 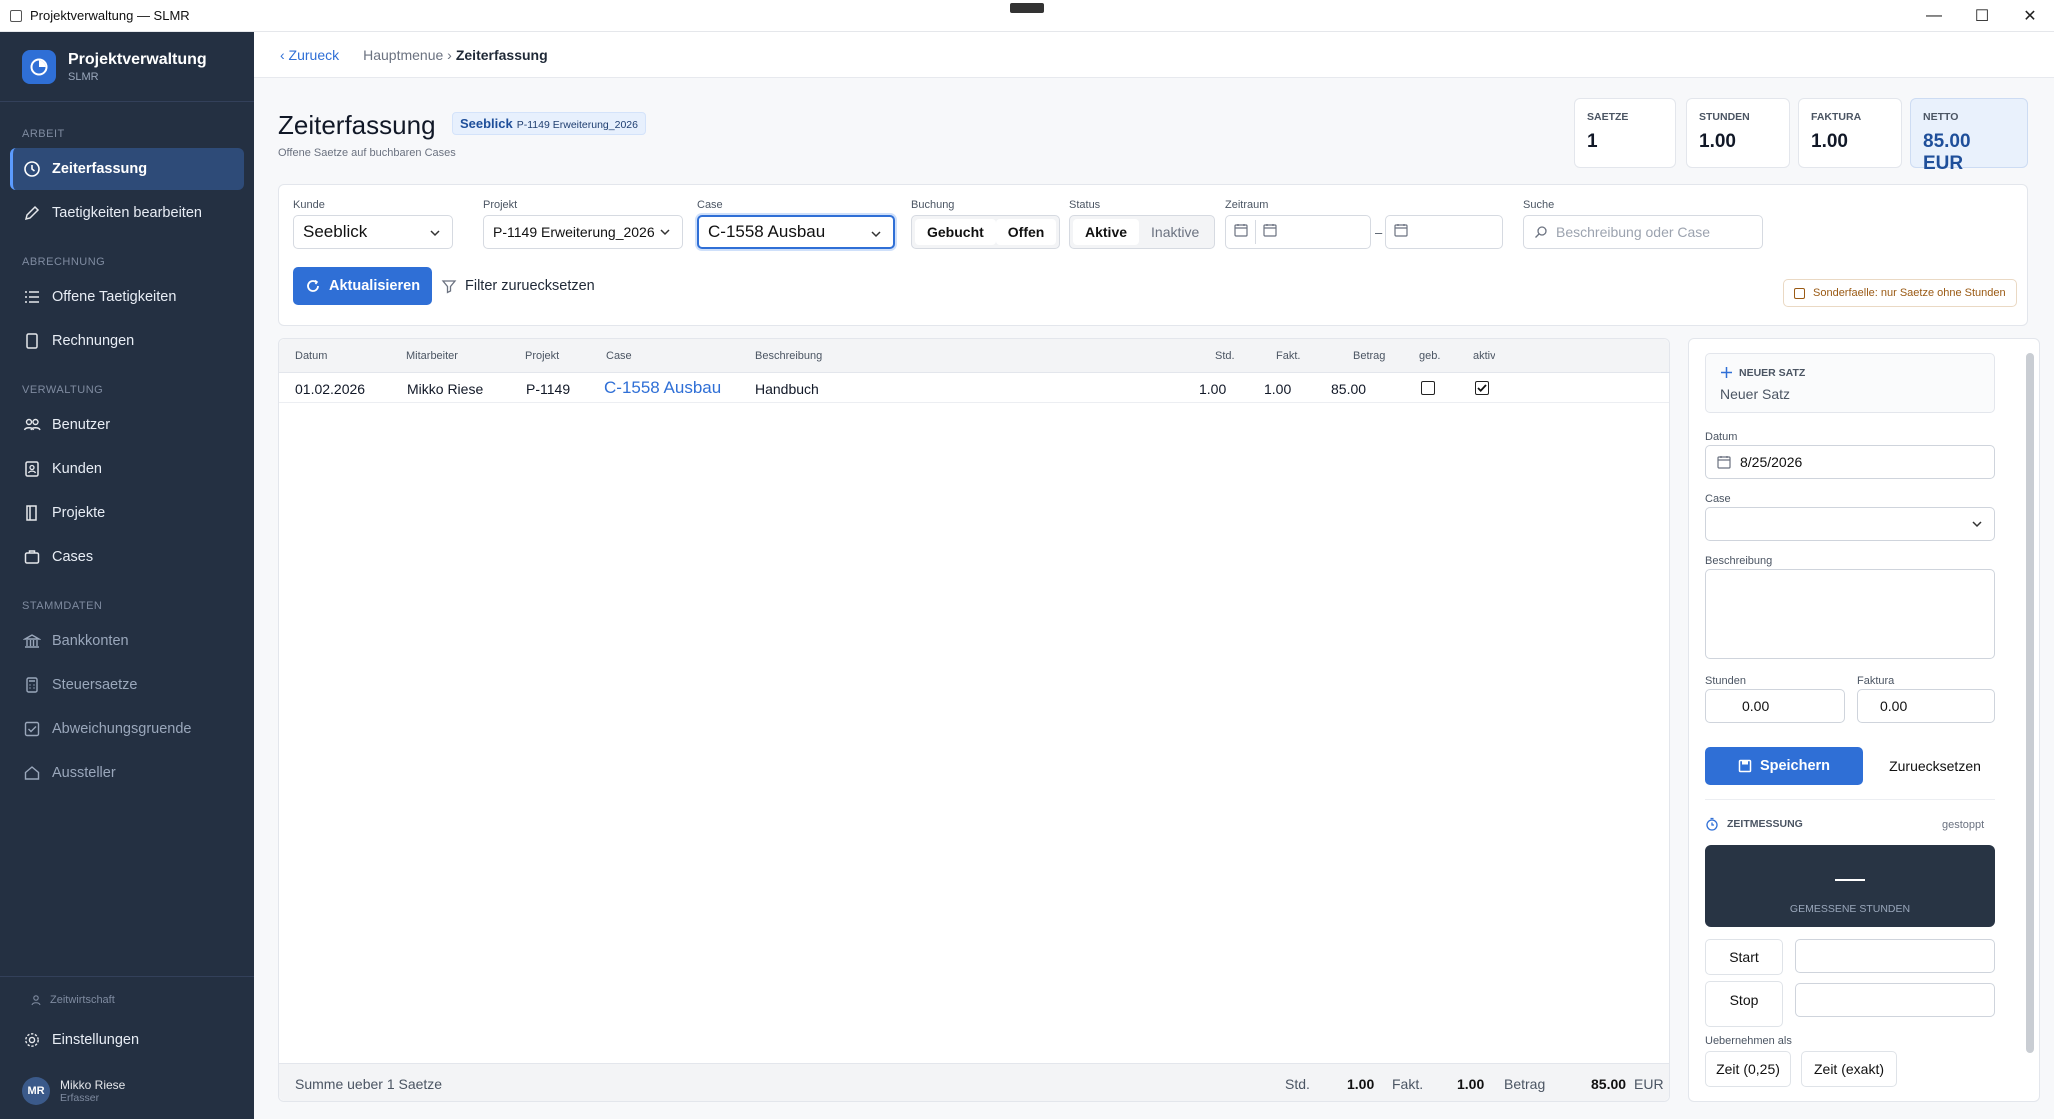 What do you see at coordinates (127, 297) in the screenshot?
I see `sidebar-item-offene-taetigkeiten: Offene Taetigkeiten` at bounding box center [127, 297].